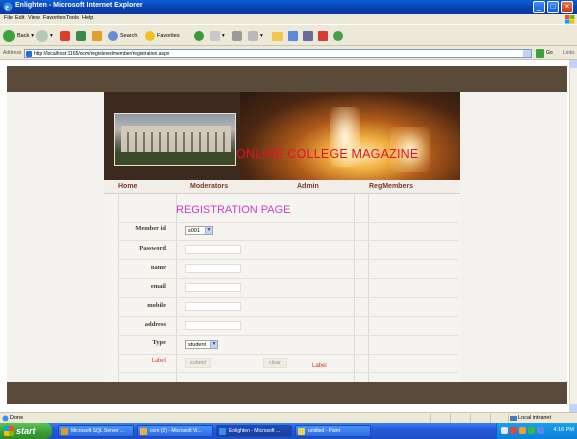  Describe the element at coordinates (158, 267) in the screenshot. I see `name-label: name` at that location.